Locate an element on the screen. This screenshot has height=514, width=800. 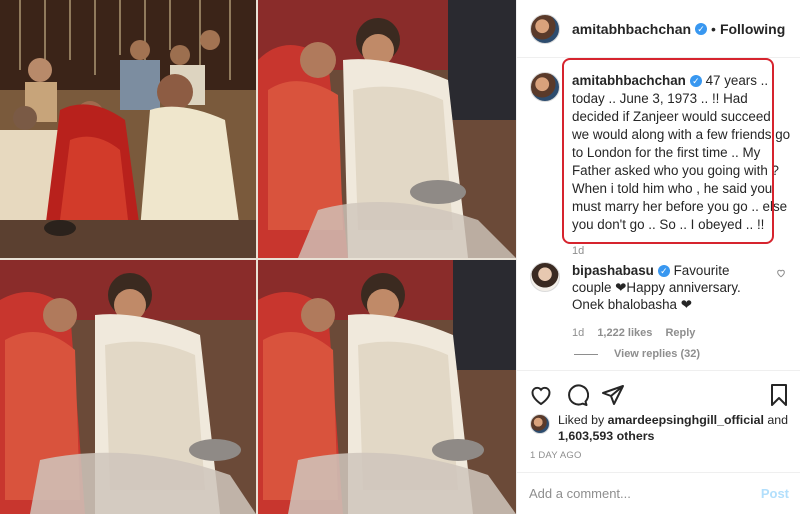
comment-meta: 1d 1,222 likes Reply is located at coordinates (672, 333).